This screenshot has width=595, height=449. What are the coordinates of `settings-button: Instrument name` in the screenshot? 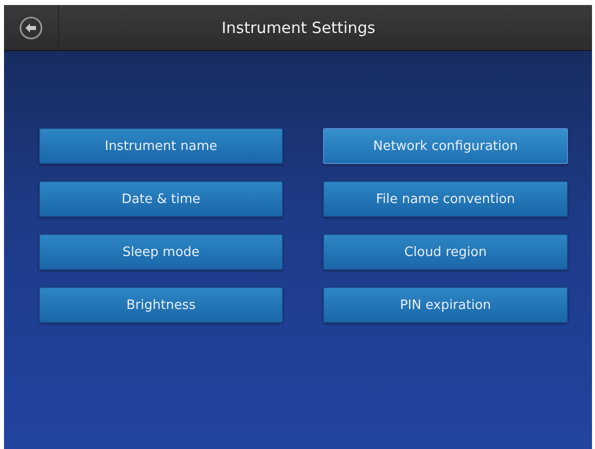 It's located at (161, 146).